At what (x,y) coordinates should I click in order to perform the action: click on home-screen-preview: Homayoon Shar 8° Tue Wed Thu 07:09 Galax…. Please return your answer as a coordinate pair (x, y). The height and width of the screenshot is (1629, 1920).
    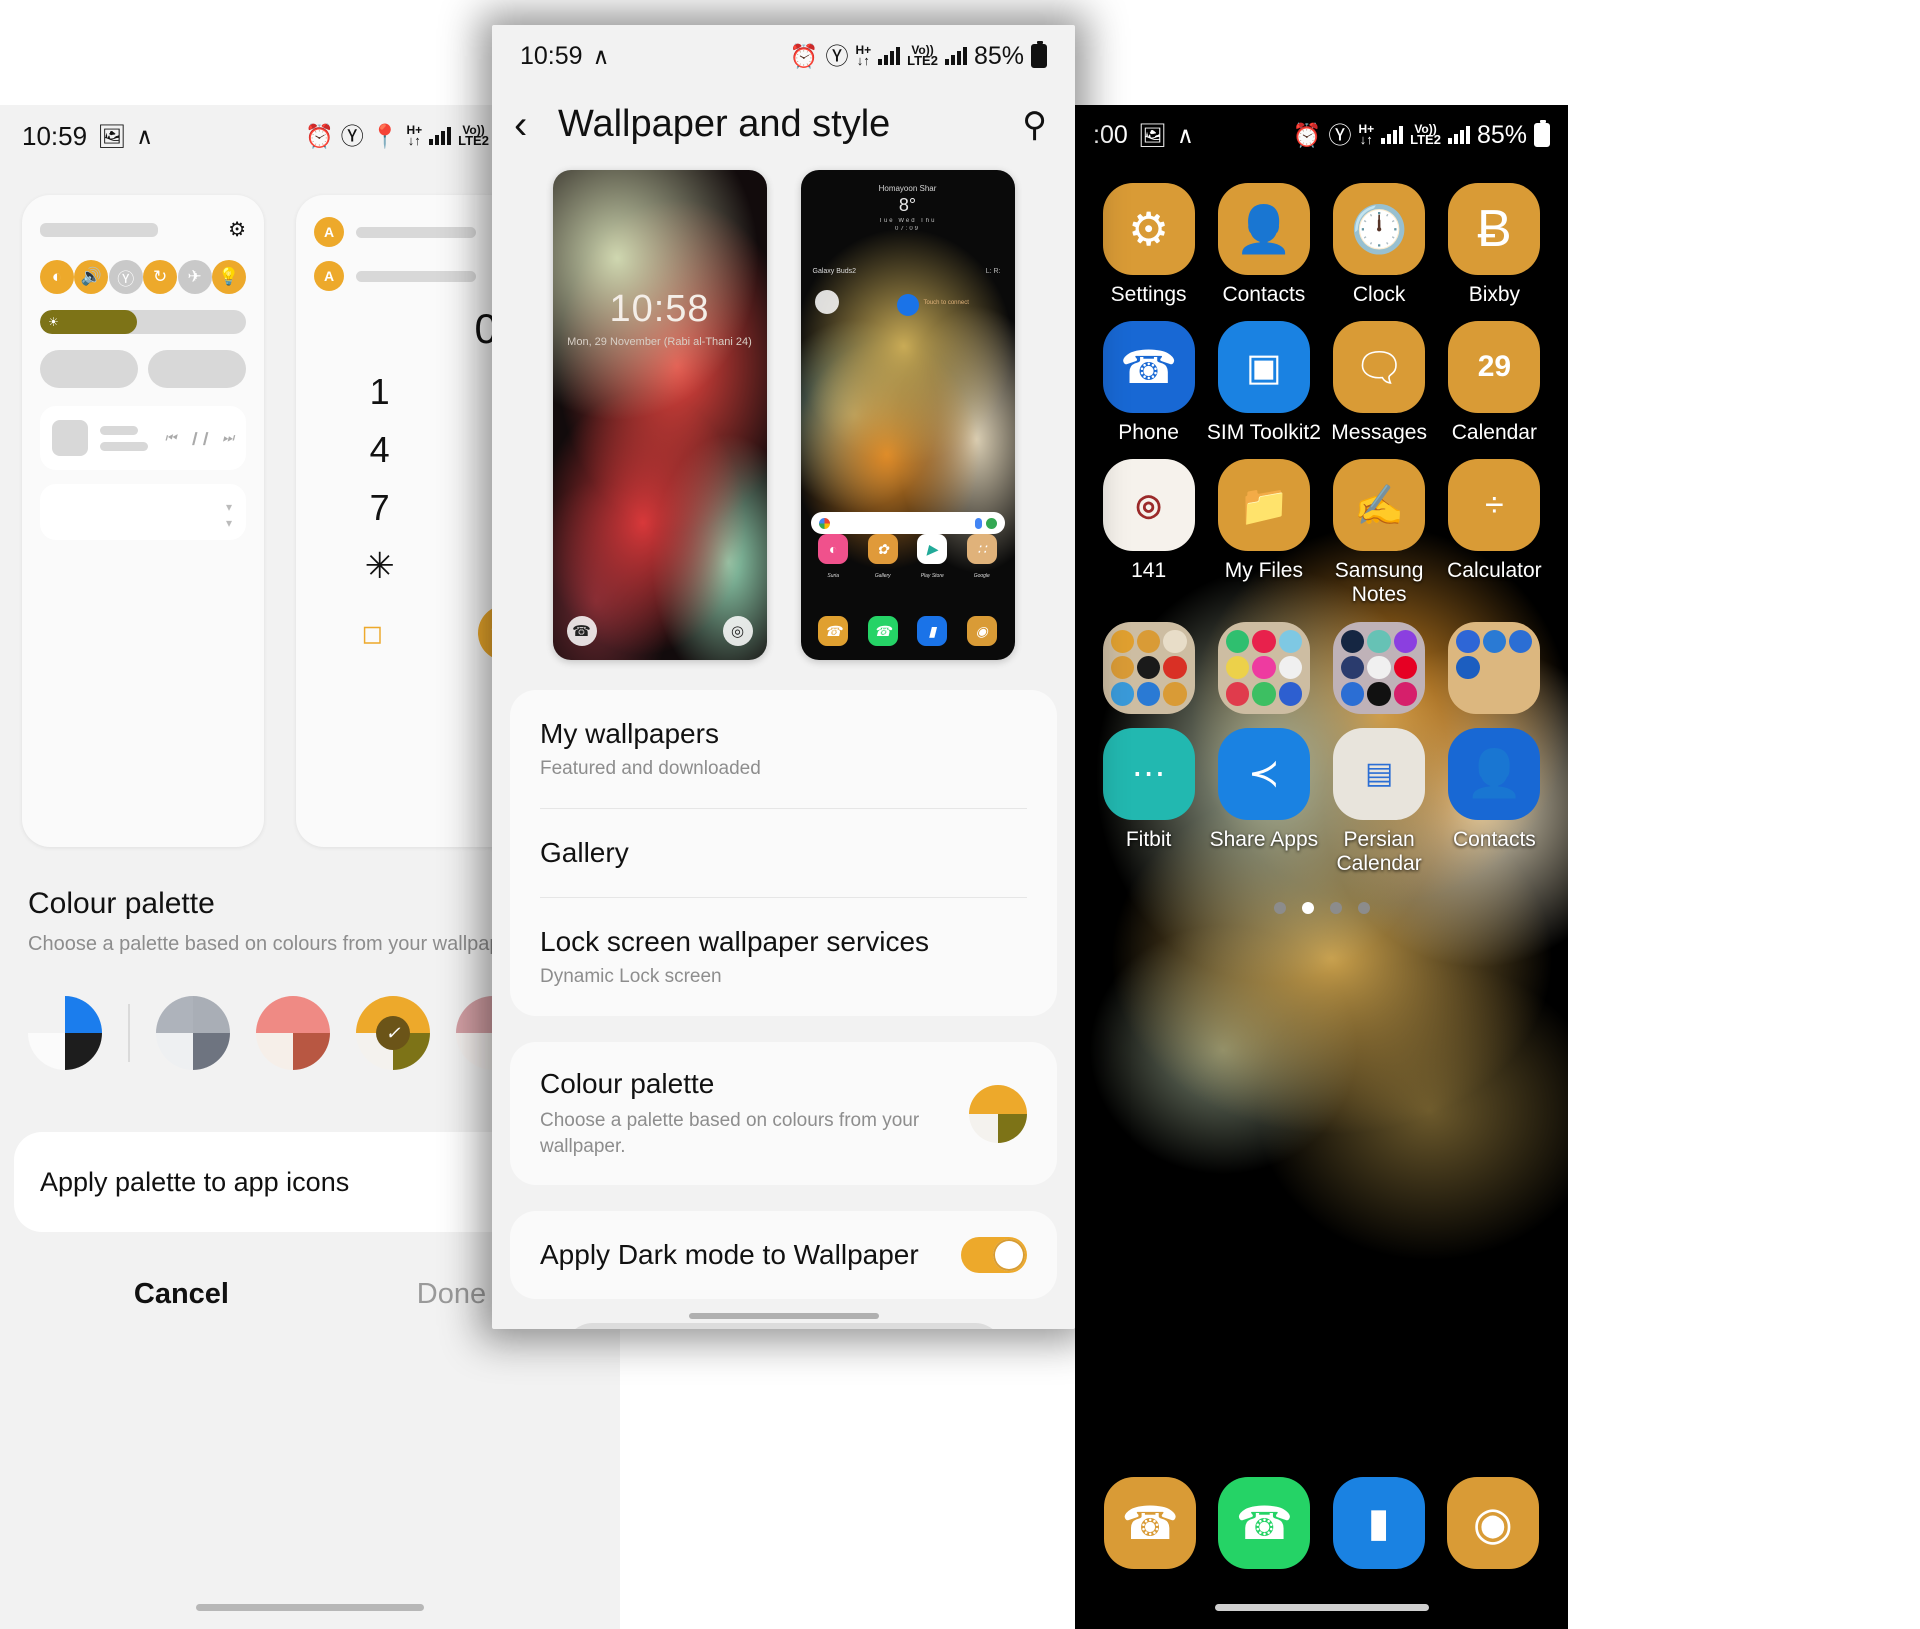
    Looking at the image, I should click on (907, 415).